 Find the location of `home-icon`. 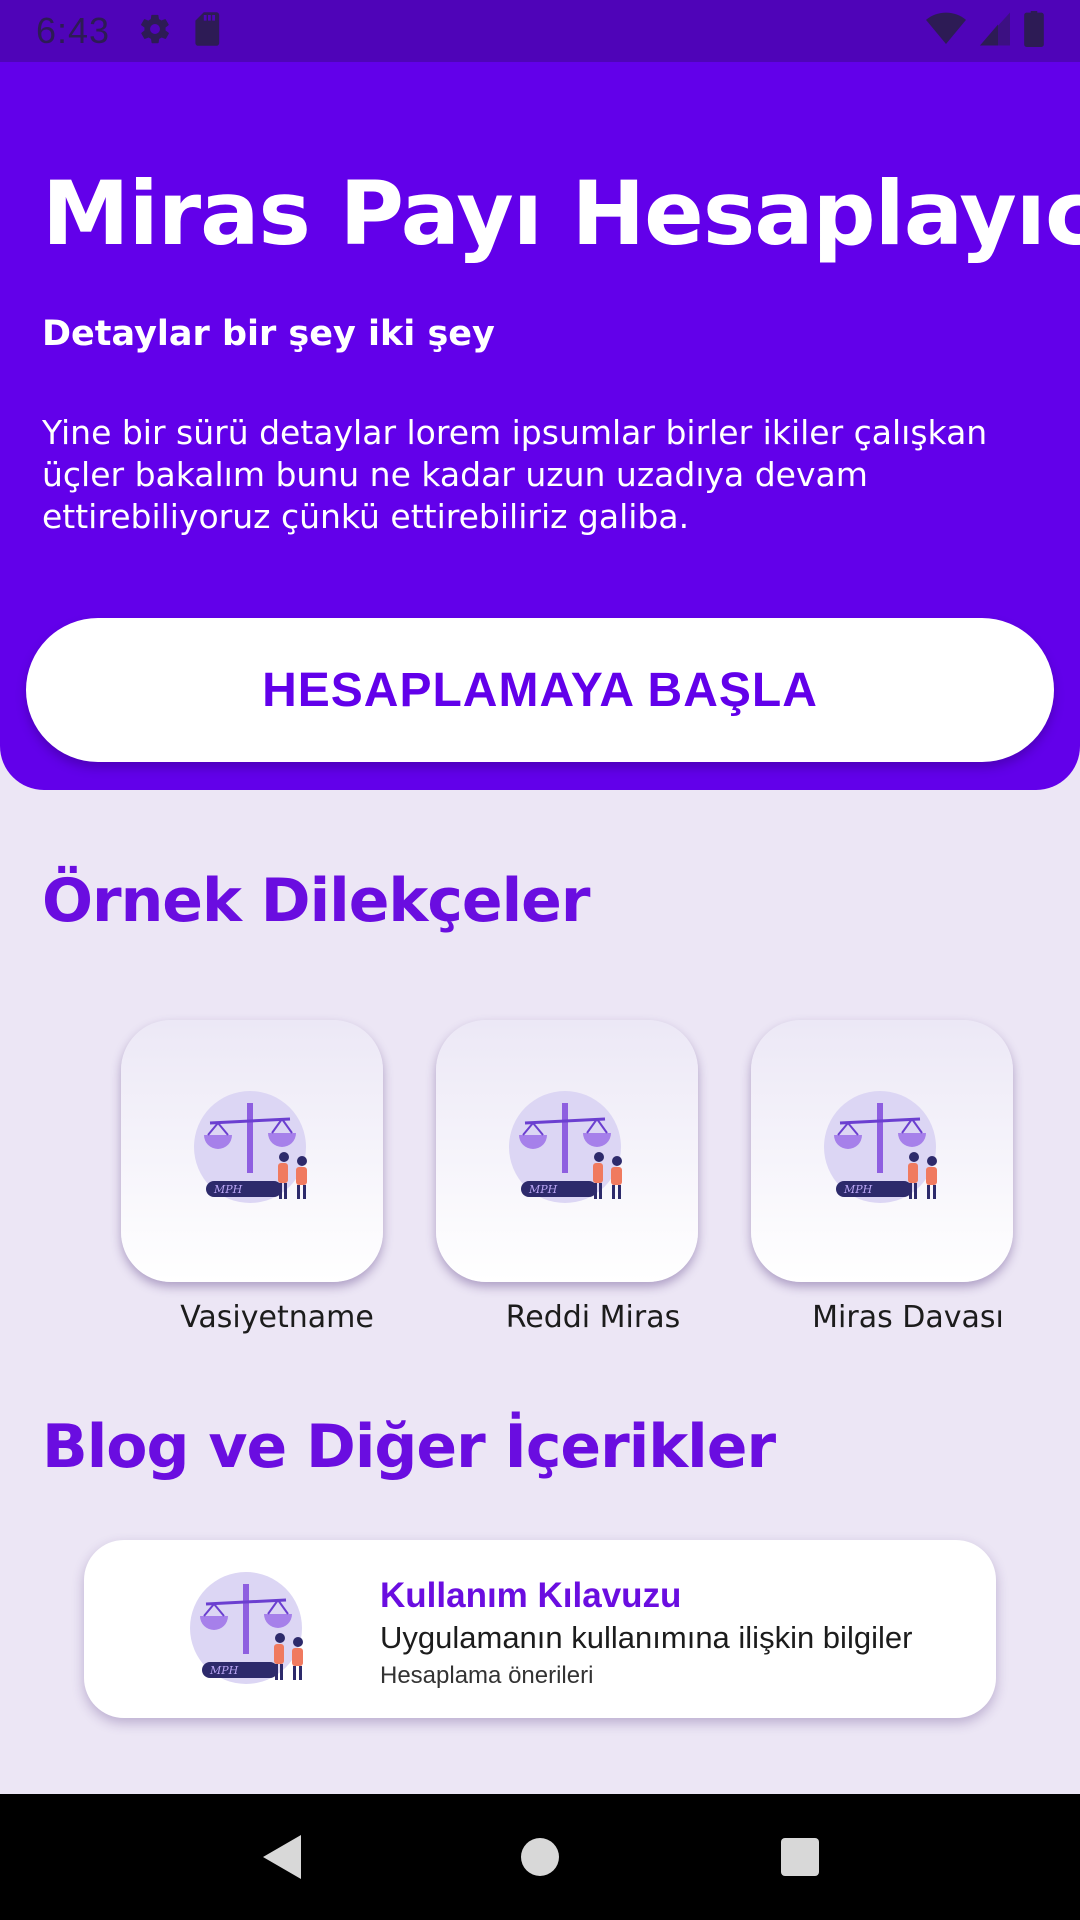

home-icon is located at coordinates (540, 1857).